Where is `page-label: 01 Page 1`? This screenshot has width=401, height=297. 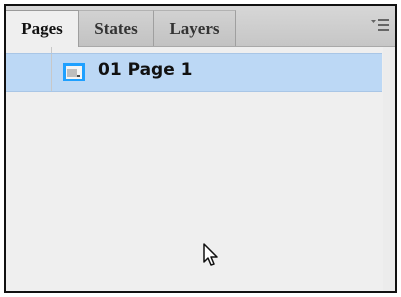 page-label: 01 Page 1 is located at coordinates (145, 70).